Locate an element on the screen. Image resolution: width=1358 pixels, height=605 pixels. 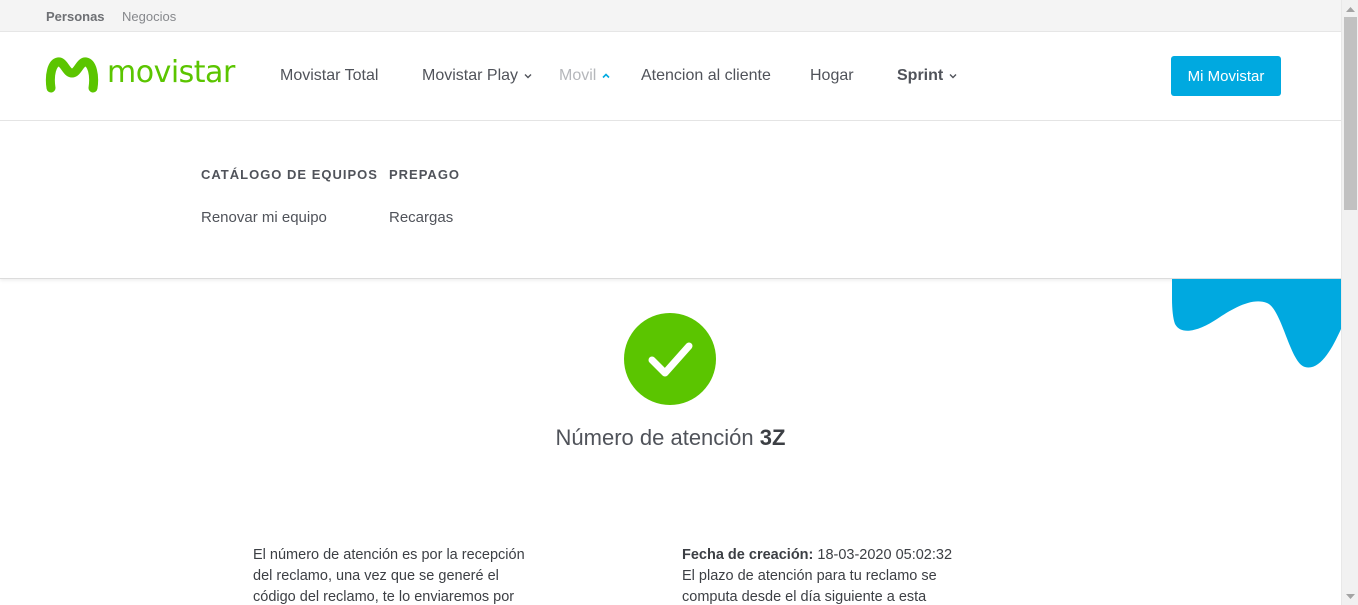
mi-movistar-button: Mi Movistar is located at coordinates (1226, 76).